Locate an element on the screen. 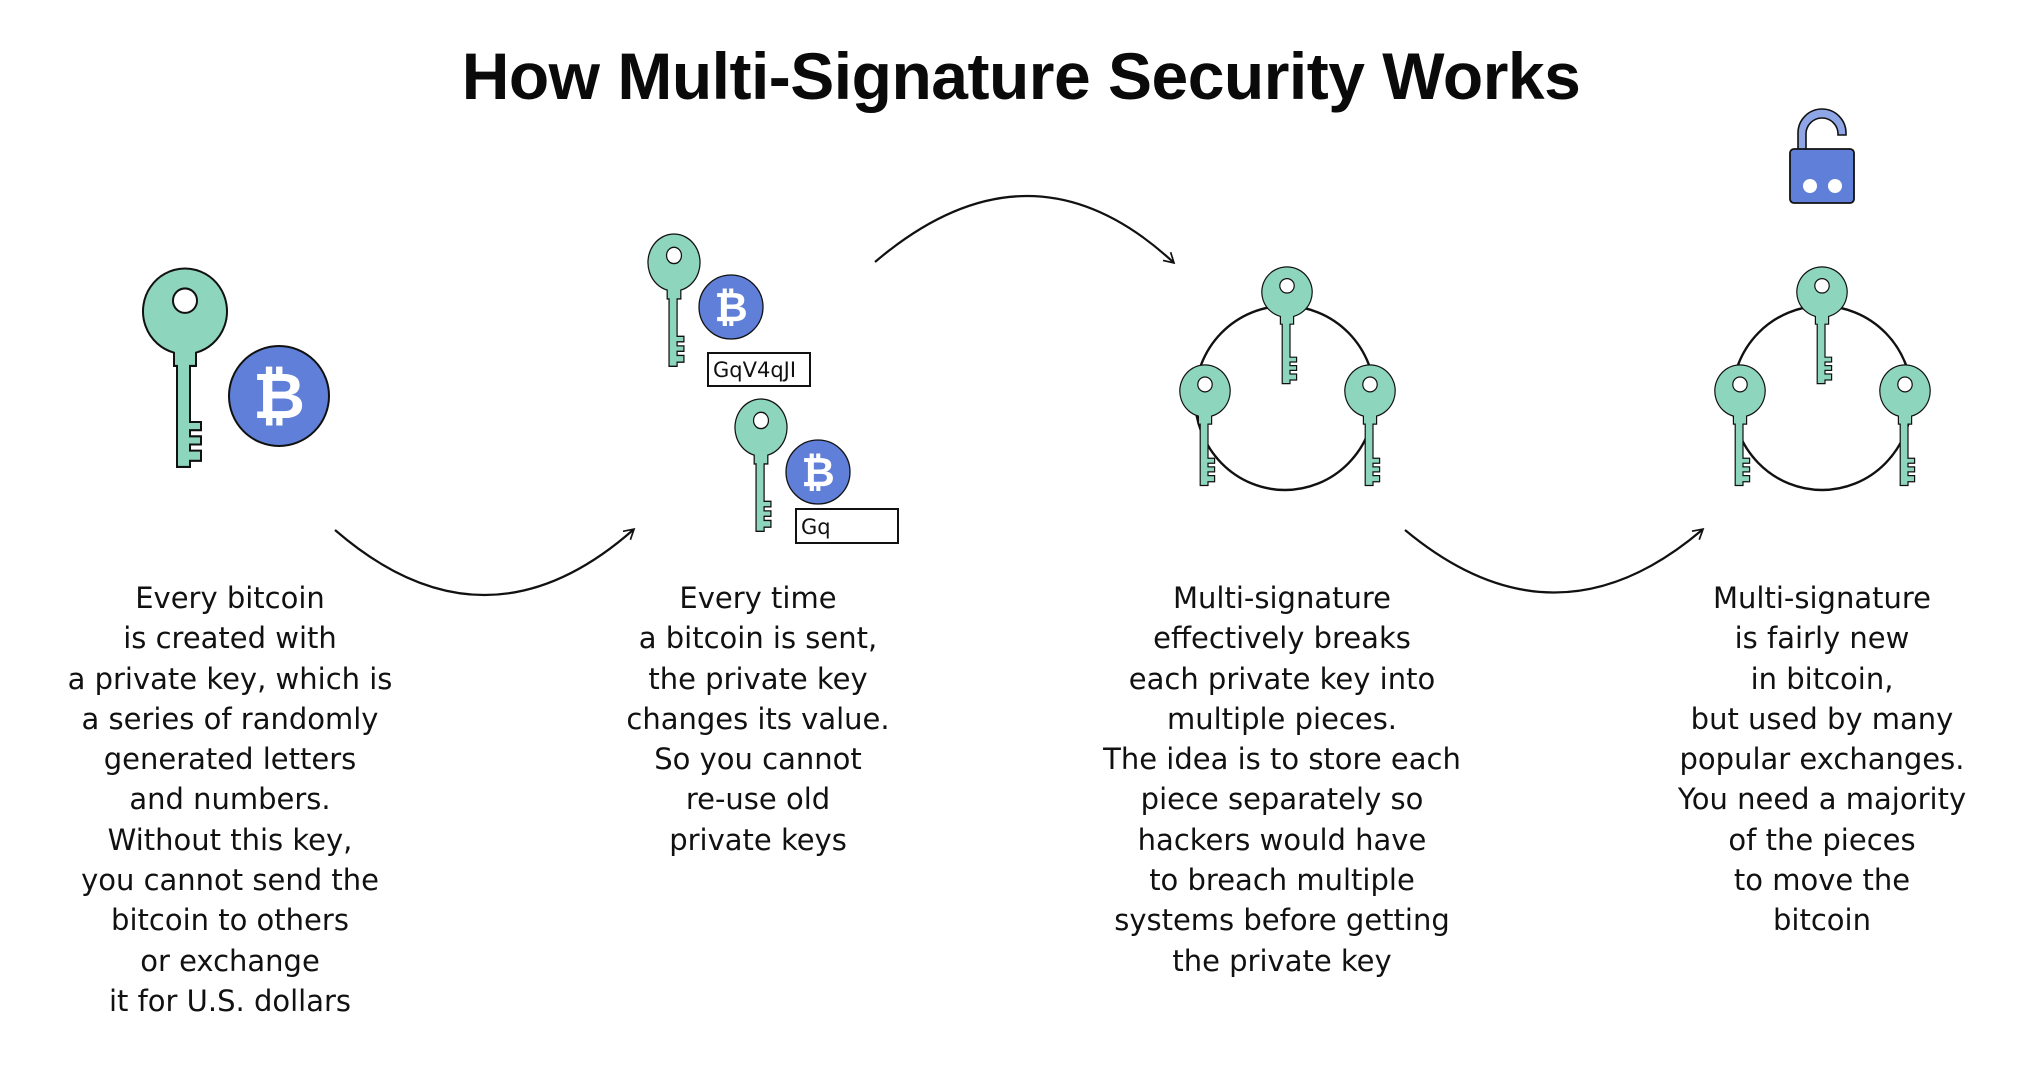 This screenshot has height=1080, width=2042. description-line: popular exchanges. is located at coordinates (1822, 759).